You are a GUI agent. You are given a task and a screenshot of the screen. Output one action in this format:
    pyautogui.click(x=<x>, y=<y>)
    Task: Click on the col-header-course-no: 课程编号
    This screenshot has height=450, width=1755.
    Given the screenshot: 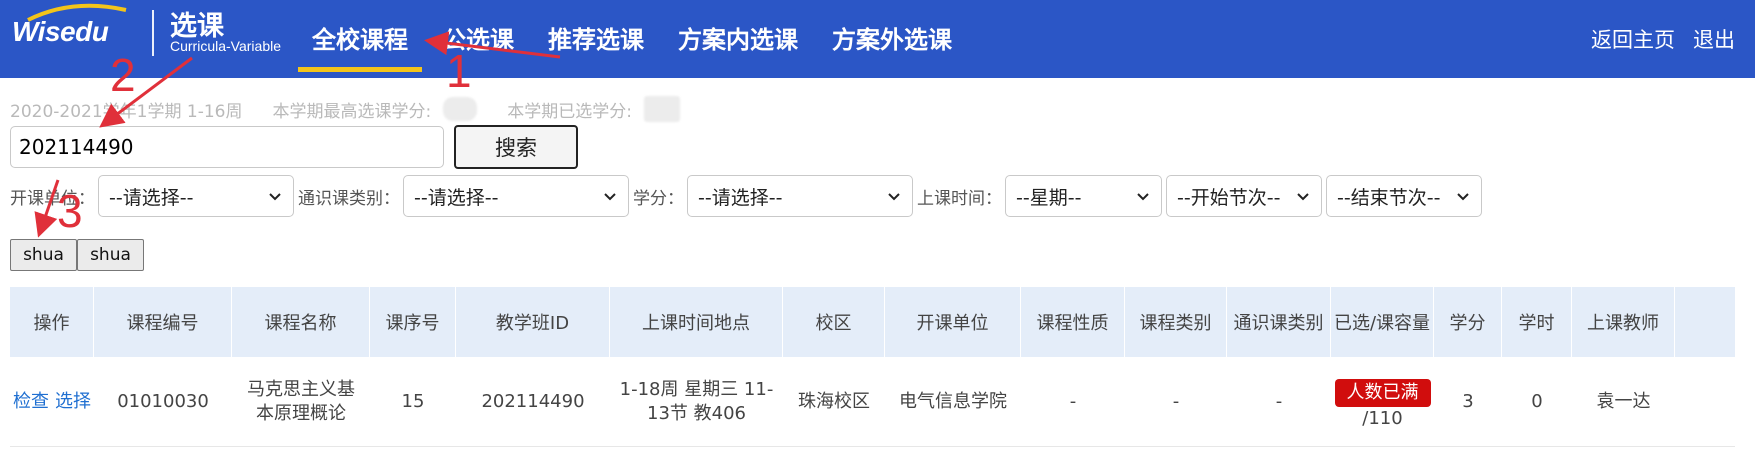 What is the action you would take?
    pyautogui.click(x=163, y=322)
    